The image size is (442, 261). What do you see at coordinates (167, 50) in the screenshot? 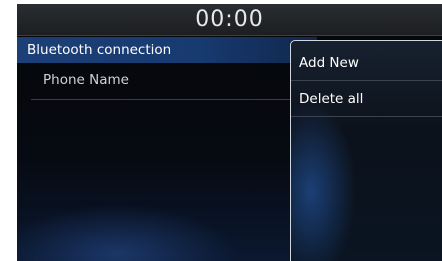
I see `bluetooth-connection-header: Bluetooth connection` at bounding box center [167, 50].